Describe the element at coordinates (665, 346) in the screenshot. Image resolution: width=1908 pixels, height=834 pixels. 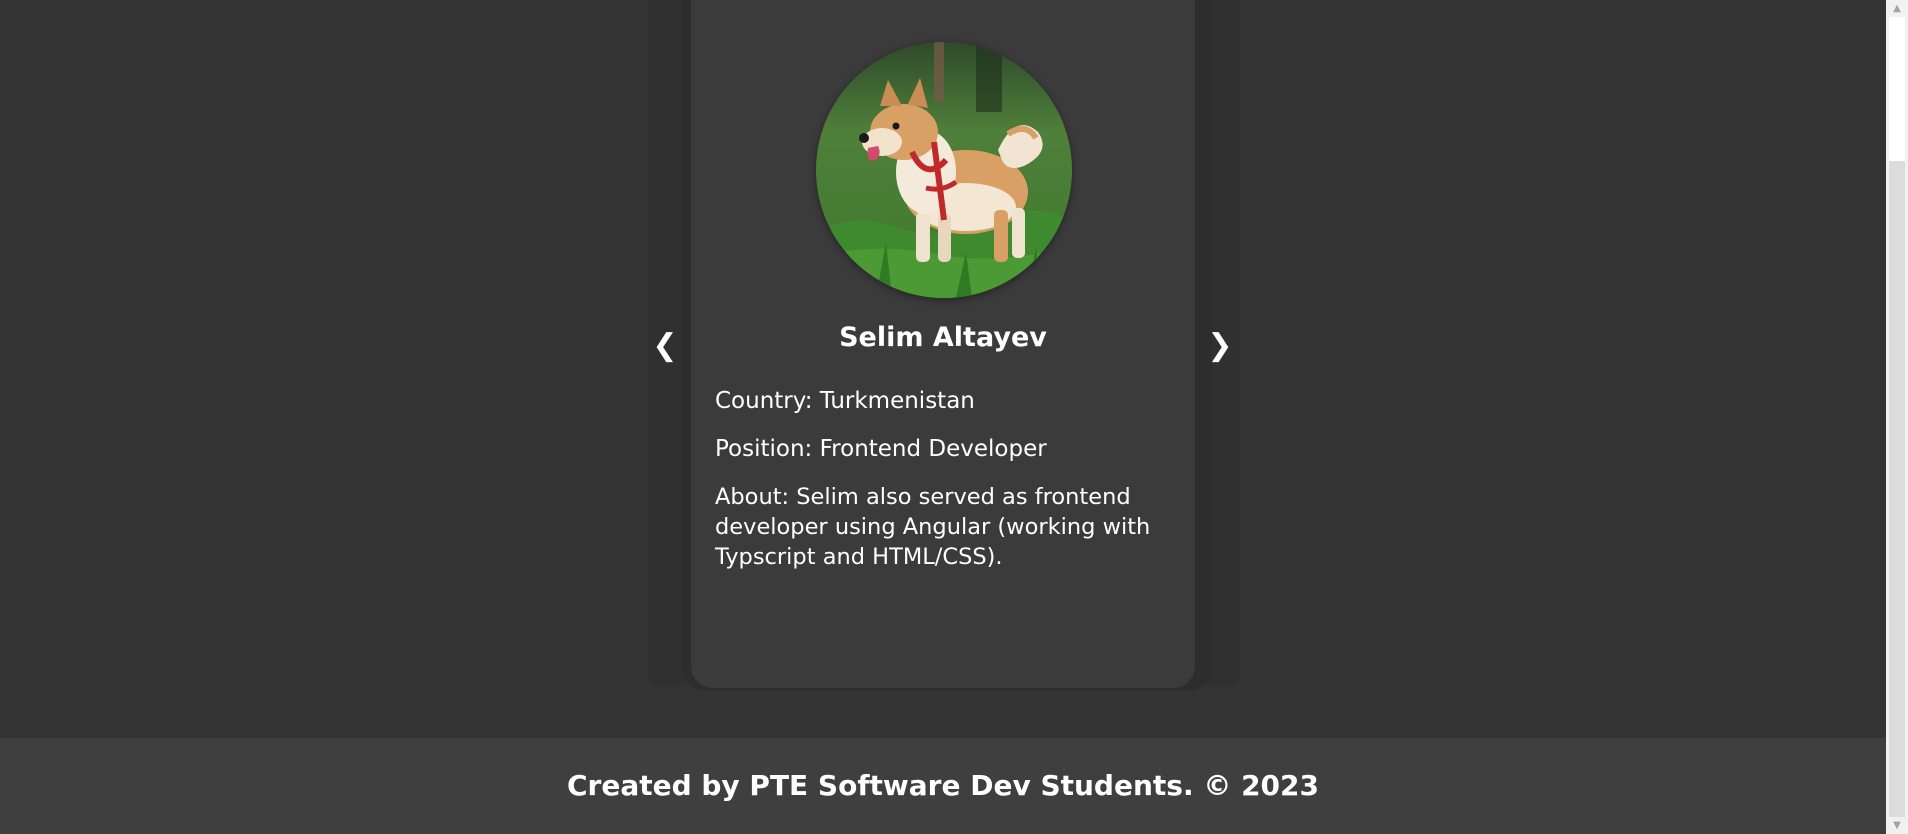
I see `carousel-prev-button: ❮` at that location.